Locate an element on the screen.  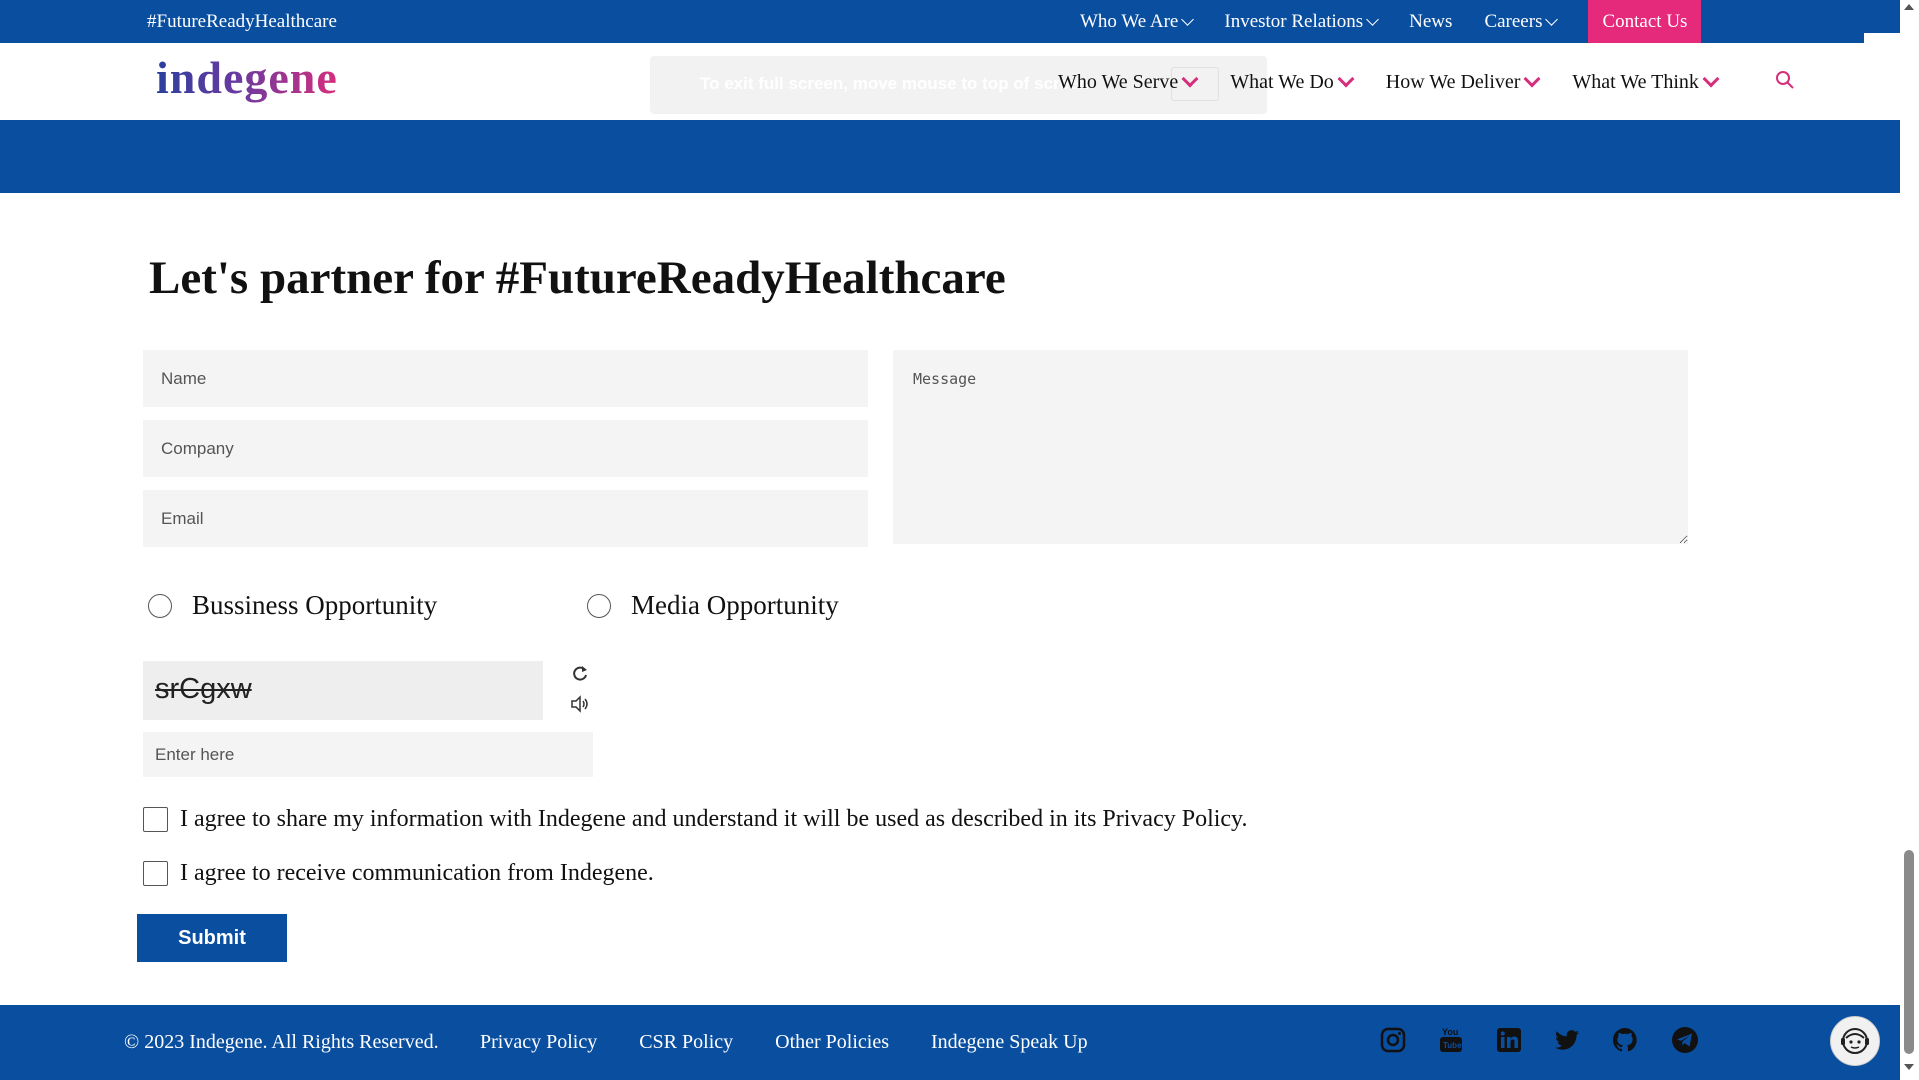
indegene-logo: indegene is located at coordinates (247, 77).